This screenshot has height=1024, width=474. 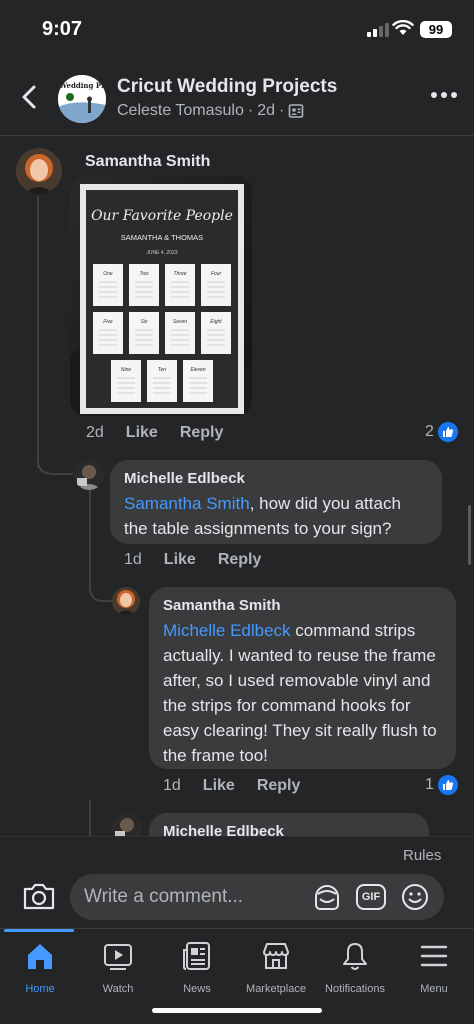 I want to click on seating-card-label: Eleven, so click(x=198, y=370).